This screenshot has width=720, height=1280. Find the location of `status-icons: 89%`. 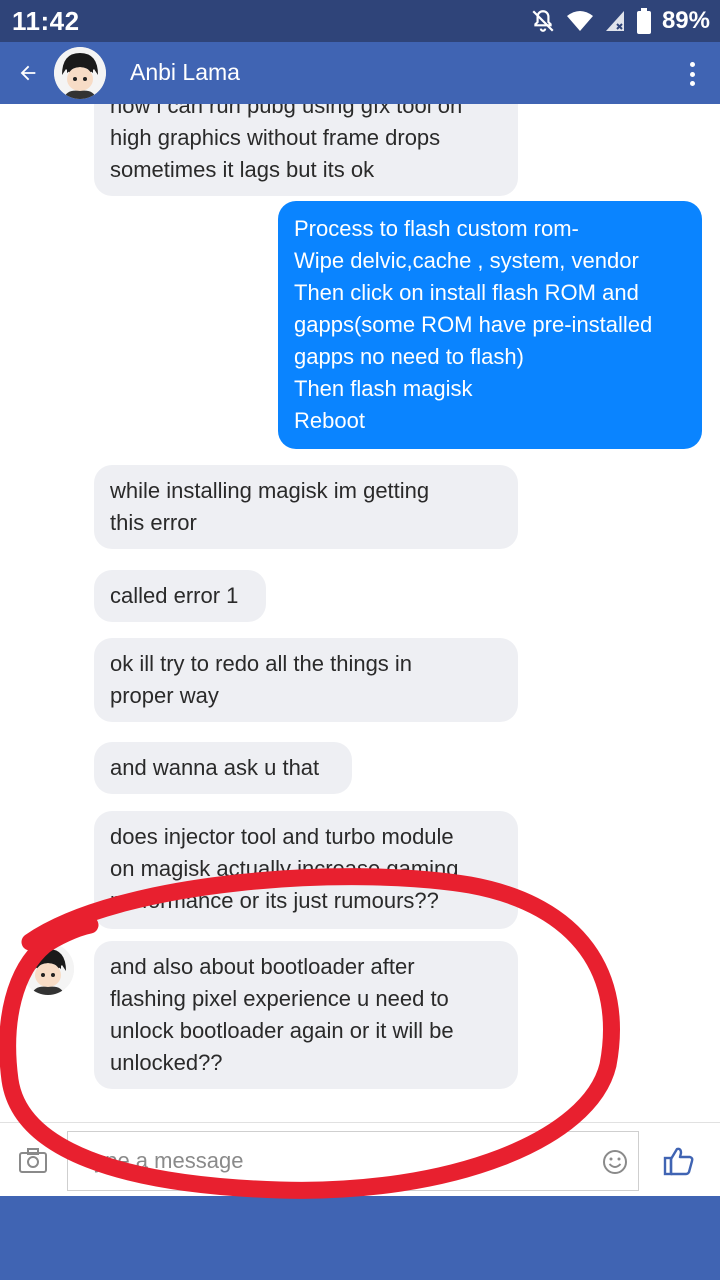

status-icons: 89% is located at coordinates (620, 21).